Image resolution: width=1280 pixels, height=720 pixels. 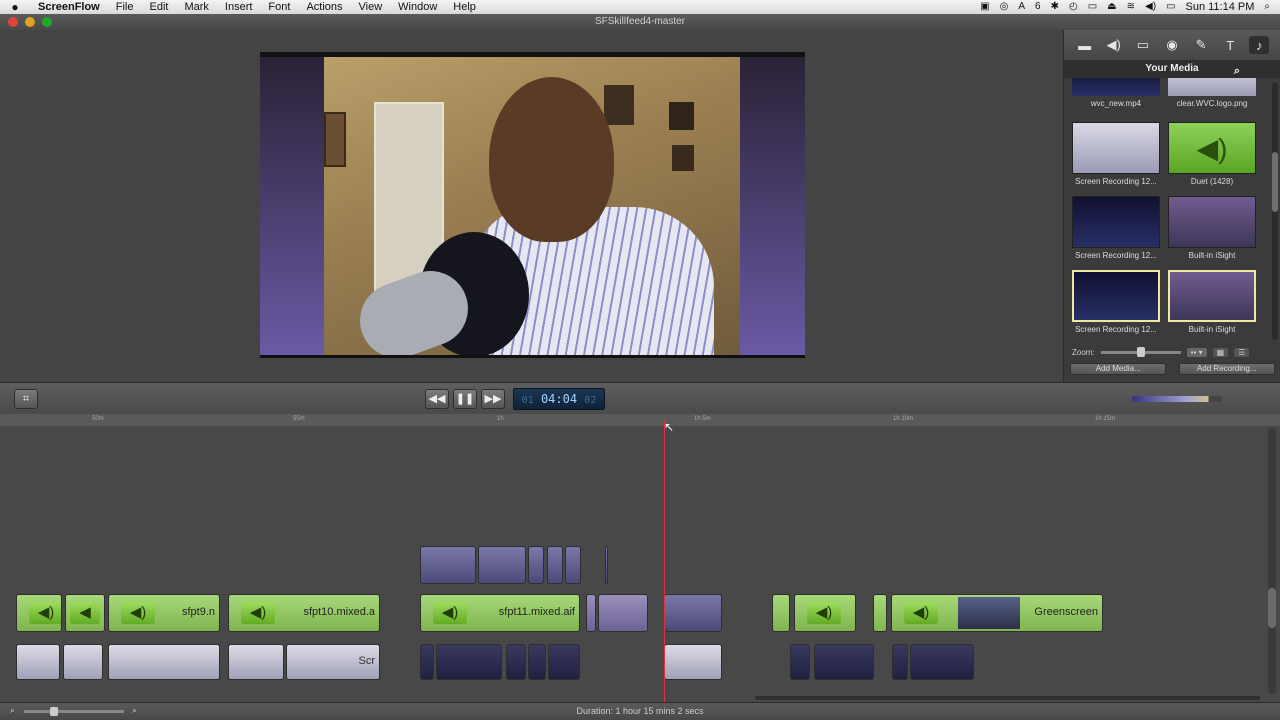 What do you see at coordinates (1275, 182) in the screenshot?
I see `media-scroll-thumb` at bounding box center [1275, 182].